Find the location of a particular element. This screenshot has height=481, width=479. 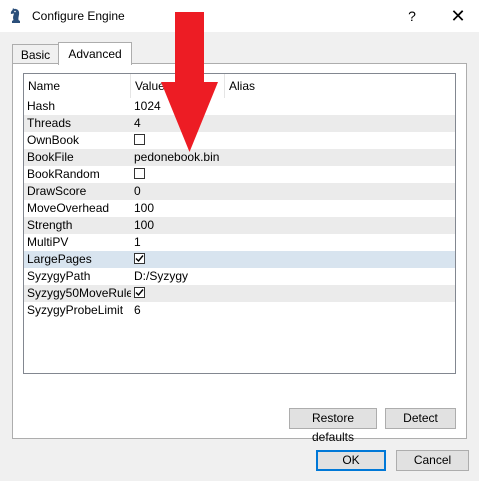

tab-advanced: Advanced is located at coordinates (95, 53).